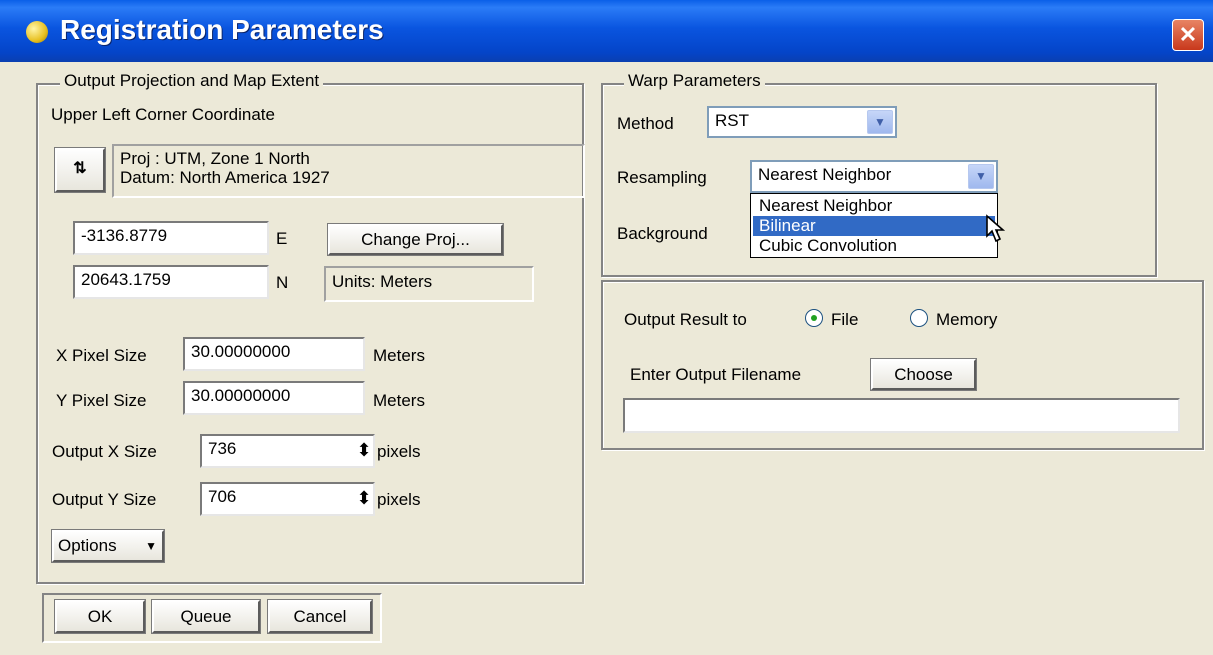  I want to click on output-x-size-label: Output X Size, so click(104, 451).